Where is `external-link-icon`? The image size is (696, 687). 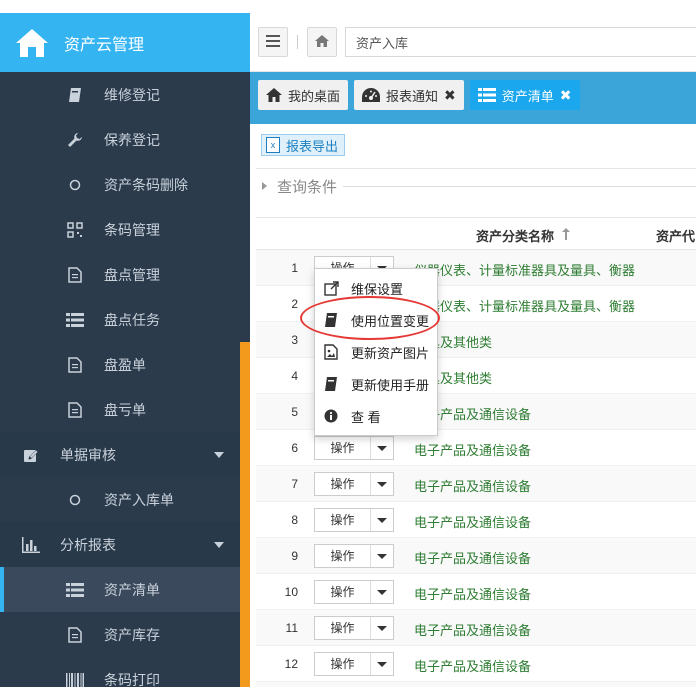
external-link-icon is located at coordinates (331, 288).